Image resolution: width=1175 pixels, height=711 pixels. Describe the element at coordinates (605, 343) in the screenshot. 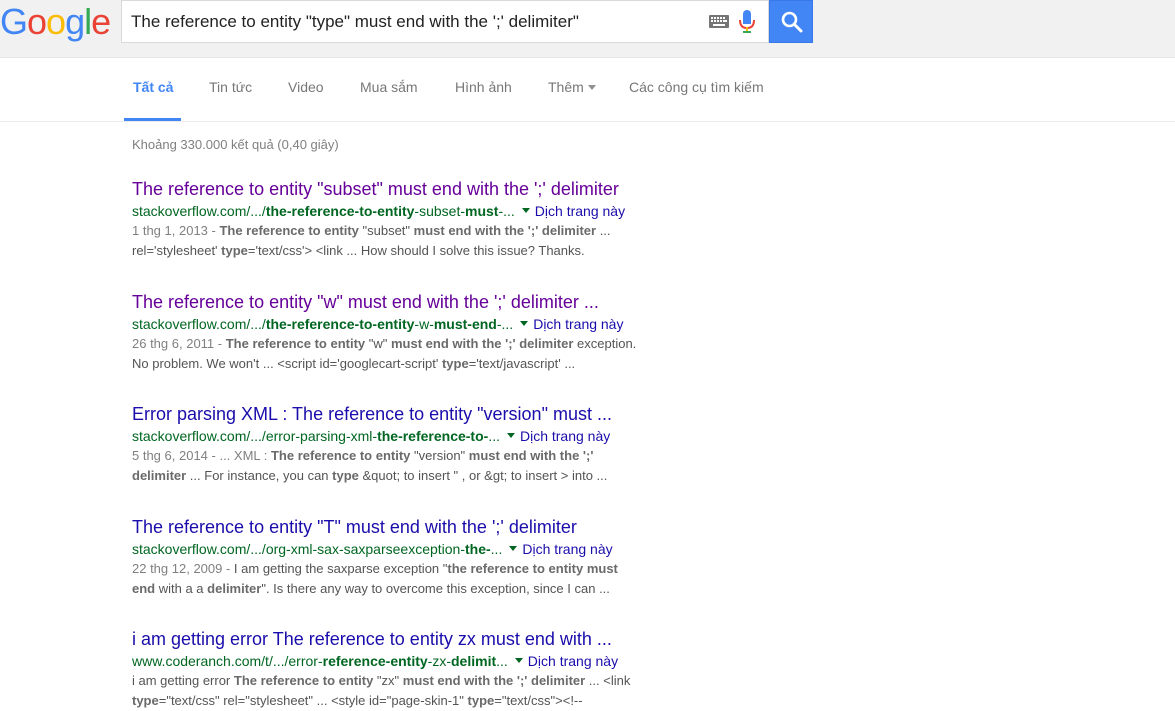

I see `snippet-part: exception.` at that location.